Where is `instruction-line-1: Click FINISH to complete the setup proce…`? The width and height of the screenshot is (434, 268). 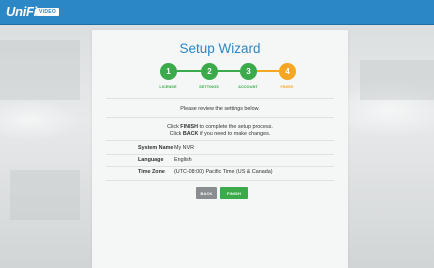
instruction-line-1: Click FINISH to complete the setup proce… is located at coordinates (220, 127).